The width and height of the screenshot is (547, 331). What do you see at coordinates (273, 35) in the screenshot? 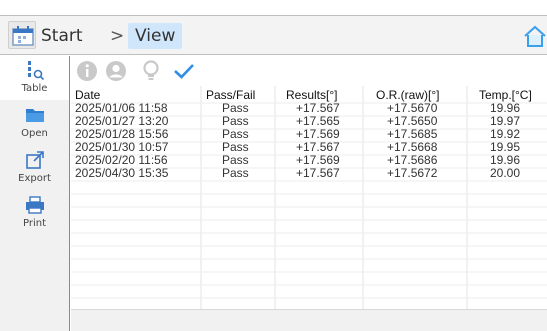
I see `header-bar: Start > View` at bounding box center [273, 35].